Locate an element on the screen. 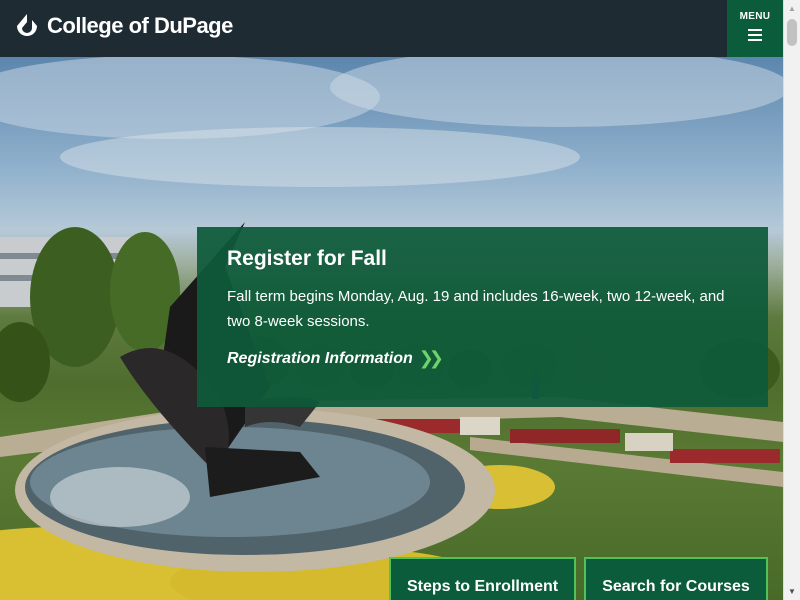 This screenshot has height=600, width=800. scroll-down-arrow-icon: ▼ is located at coordinates (792, 591).